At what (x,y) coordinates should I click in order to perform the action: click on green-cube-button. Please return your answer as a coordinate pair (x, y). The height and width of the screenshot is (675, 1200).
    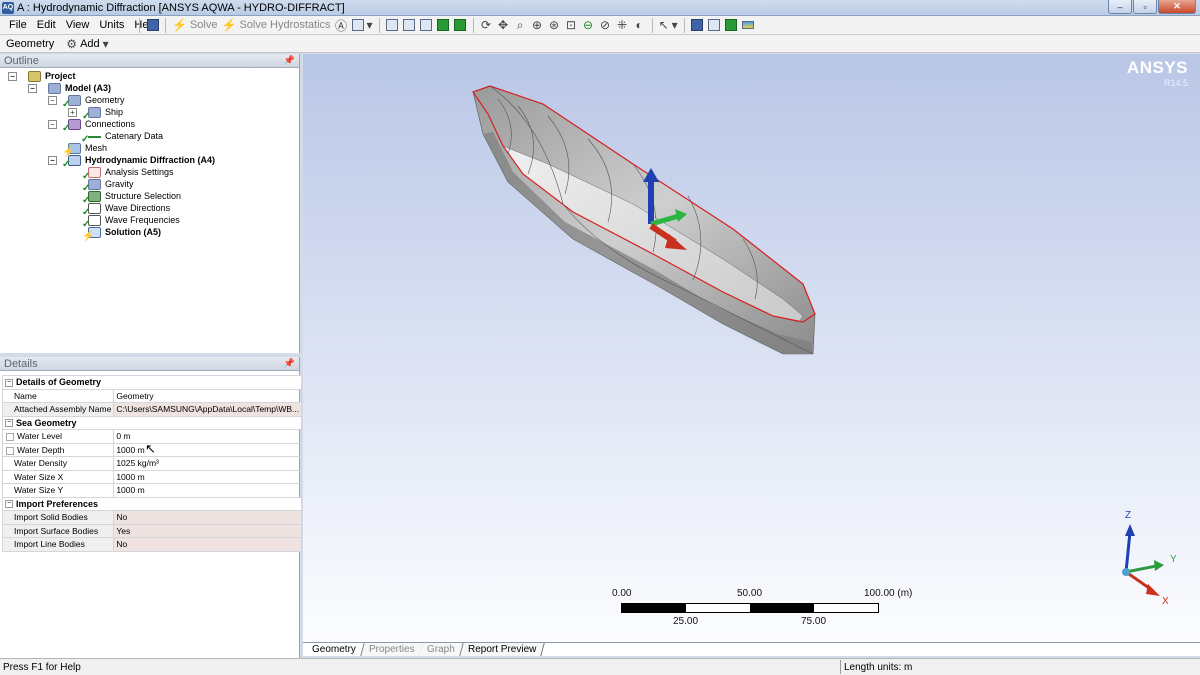
    Looking at the image, I should click on (731, 25).